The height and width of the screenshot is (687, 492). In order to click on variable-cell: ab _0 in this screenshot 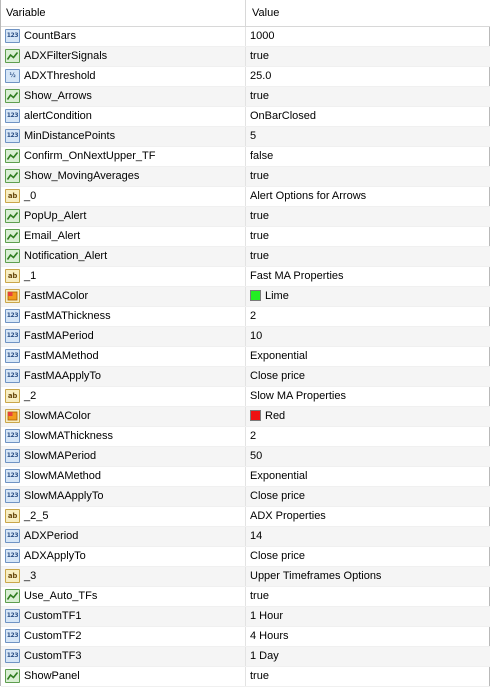, I will do `click(123, 196)`.